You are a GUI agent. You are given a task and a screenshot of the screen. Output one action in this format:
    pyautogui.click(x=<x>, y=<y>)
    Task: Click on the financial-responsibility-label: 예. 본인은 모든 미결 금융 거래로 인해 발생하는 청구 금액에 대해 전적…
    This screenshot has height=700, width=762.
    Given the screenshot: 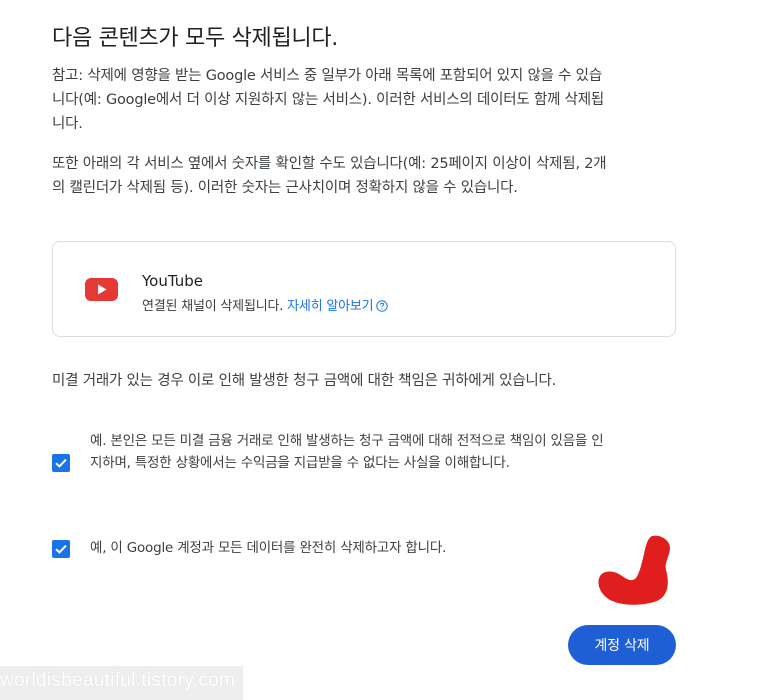 What is the action you would take?
    pyautogui.click(x=347, y=452)
    